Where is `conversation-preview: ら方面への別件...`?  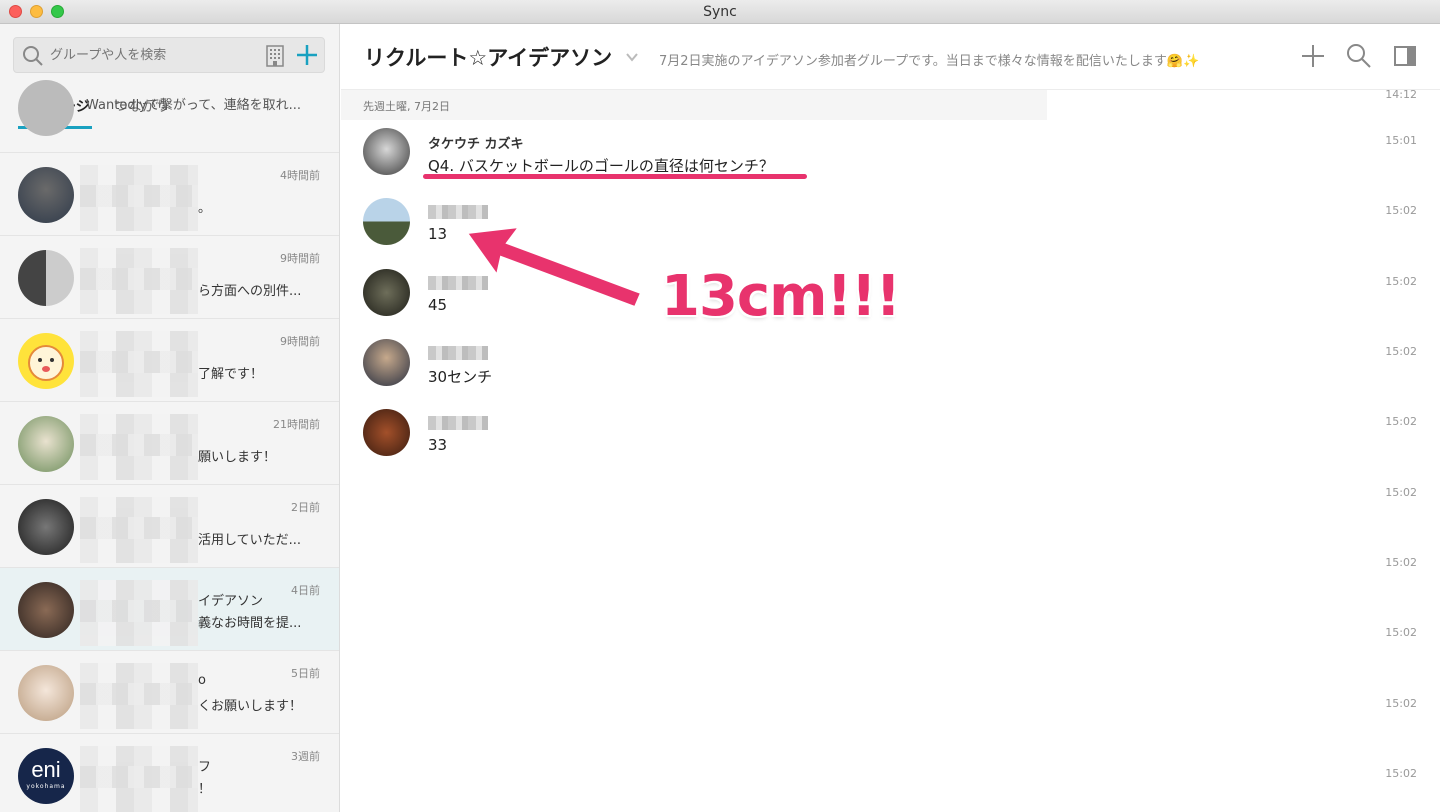 conversation-preview: ら方面への別件... is located at coordinates (250, 291).